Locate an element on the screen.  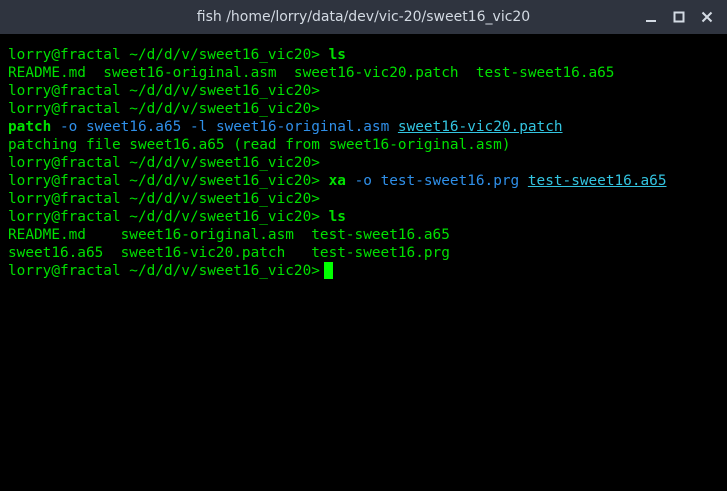
close-icon is located at coordinates (707, 17).